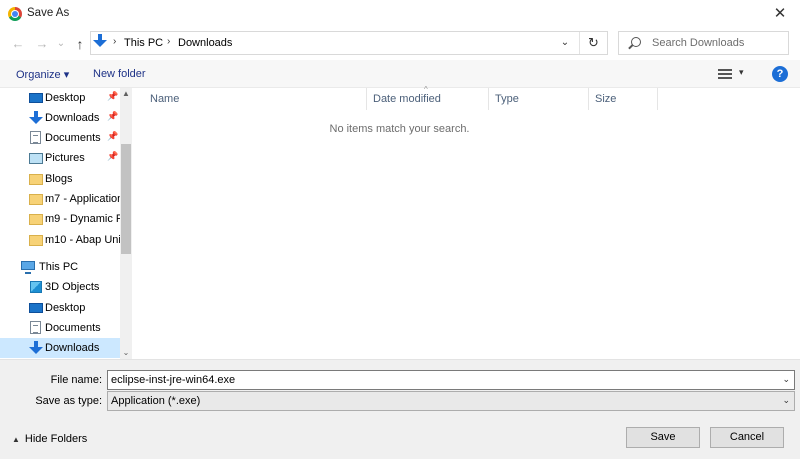 Image resolution: width=800 pixels, height=459 pixels. What do you see at coordinates (28, 267) in the screenshot?
I see `computer-icon` at bounding box center [28, 267].